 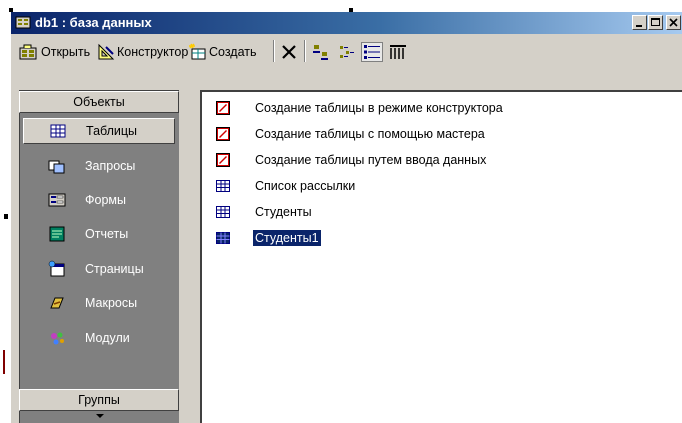 I want to click on sidebar-item-macros: Макросы, so click(x=98, y=303).